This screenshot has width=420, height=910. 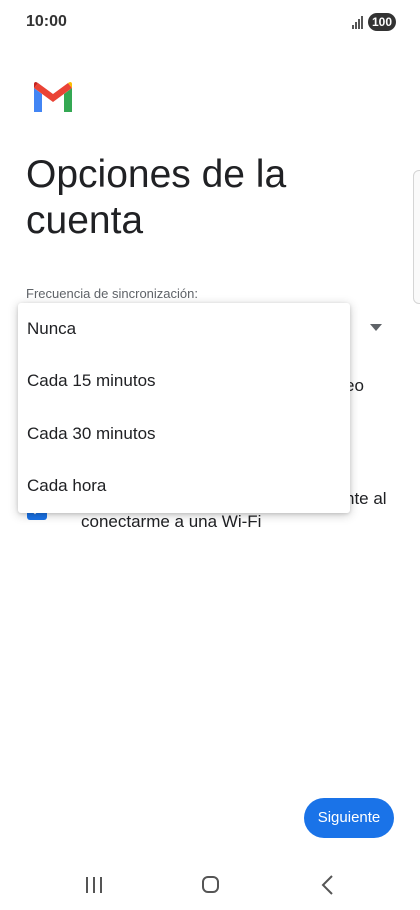 I want to click on menu-item-30-minutos: Cada 30 minutos, so click(x=184, y=434).